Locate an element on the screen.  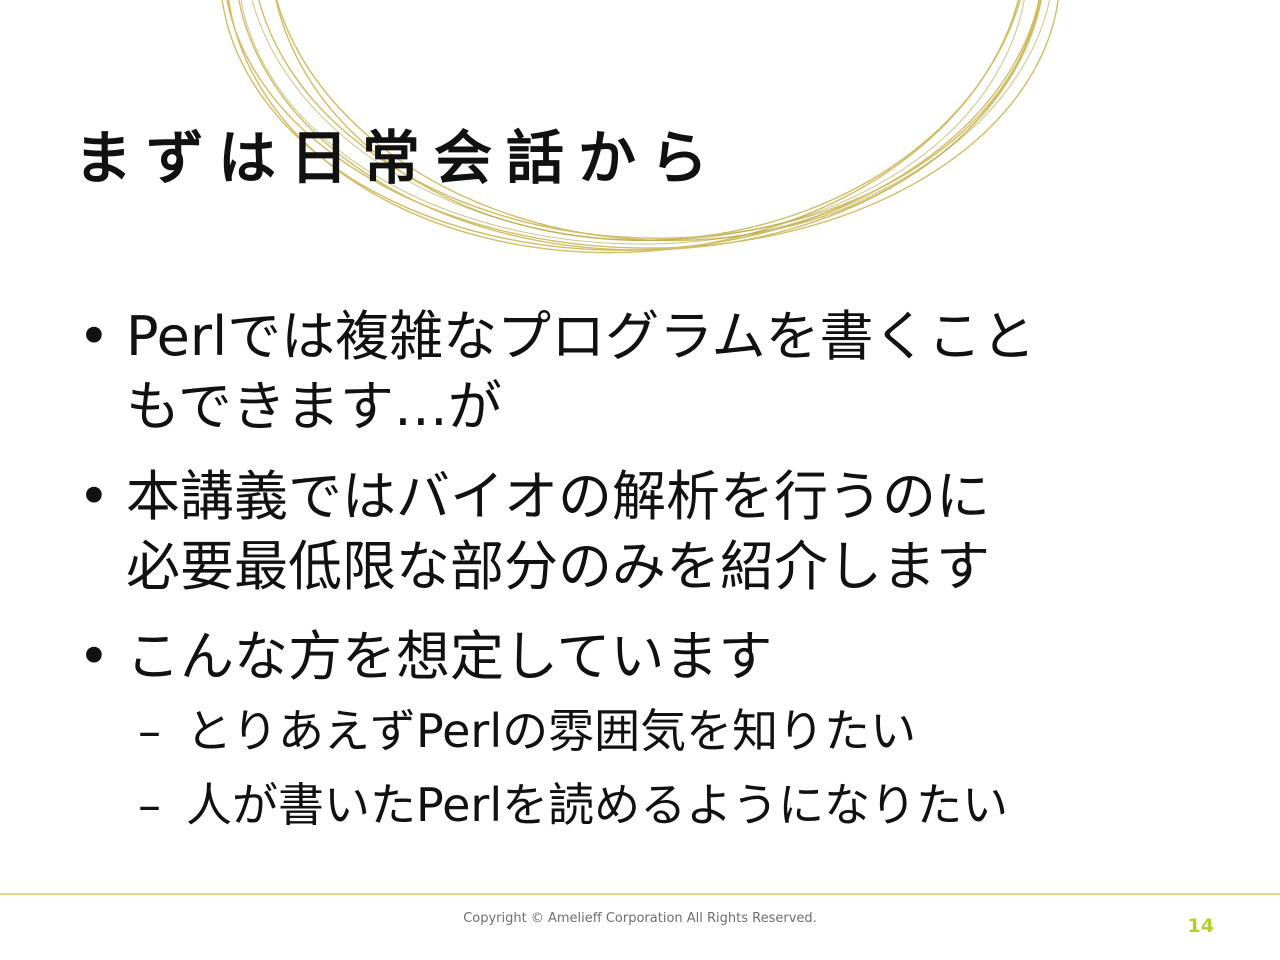
sub-bullet-item: – 人が書いたPerlを読めるようになりたい is located at coordinates (658, 805).